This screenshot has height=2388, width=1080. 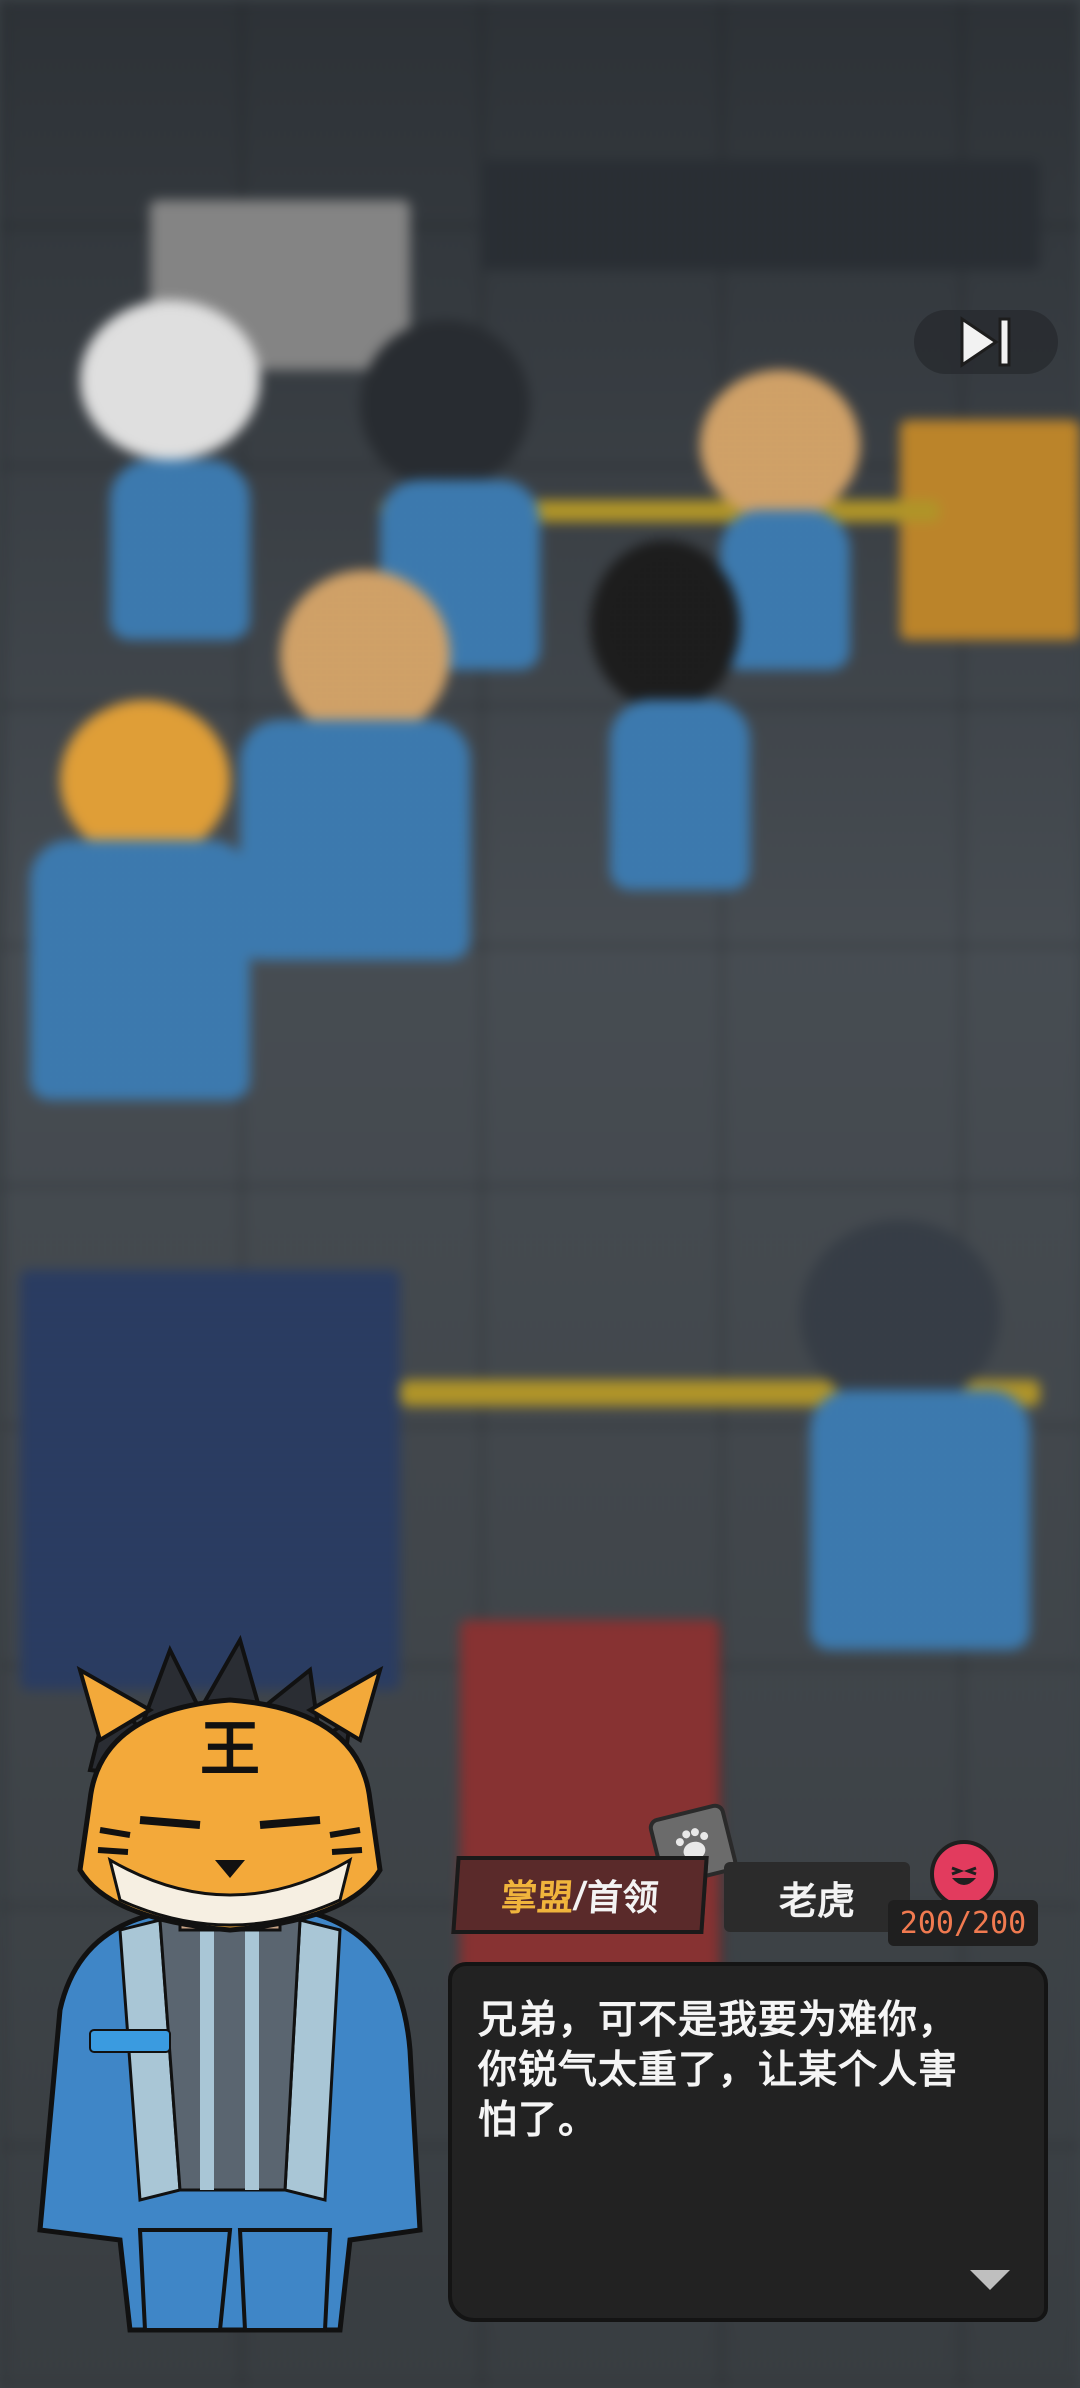 I want to click on dialog-text: 兄弟，可不是我要为难你， 你锐气太重了，让某个人害 怕了。, so click(x=718, y=2070).